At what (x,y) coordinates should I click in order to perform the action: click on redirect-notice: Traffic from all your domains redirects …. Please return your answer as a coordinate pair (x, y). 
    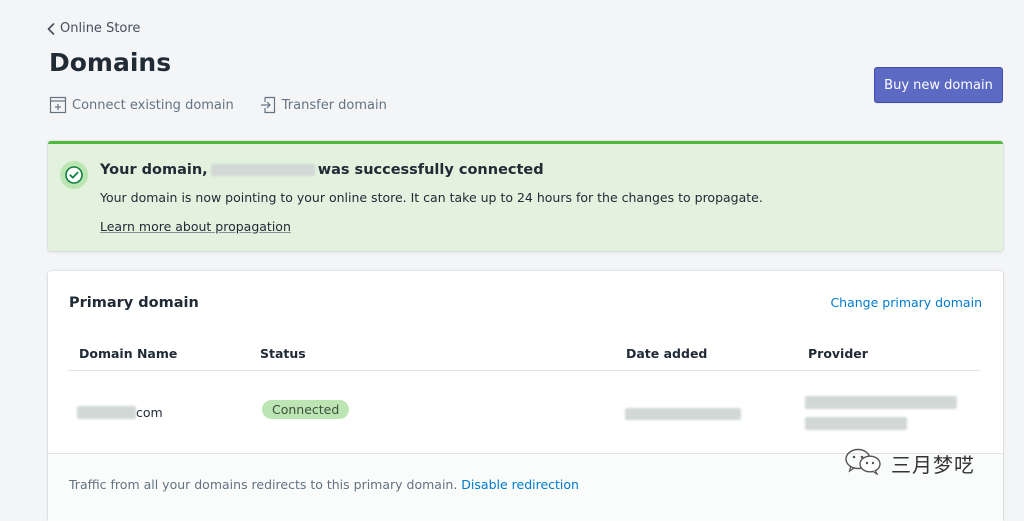
    Looking at the image, I should click on (324, 484).